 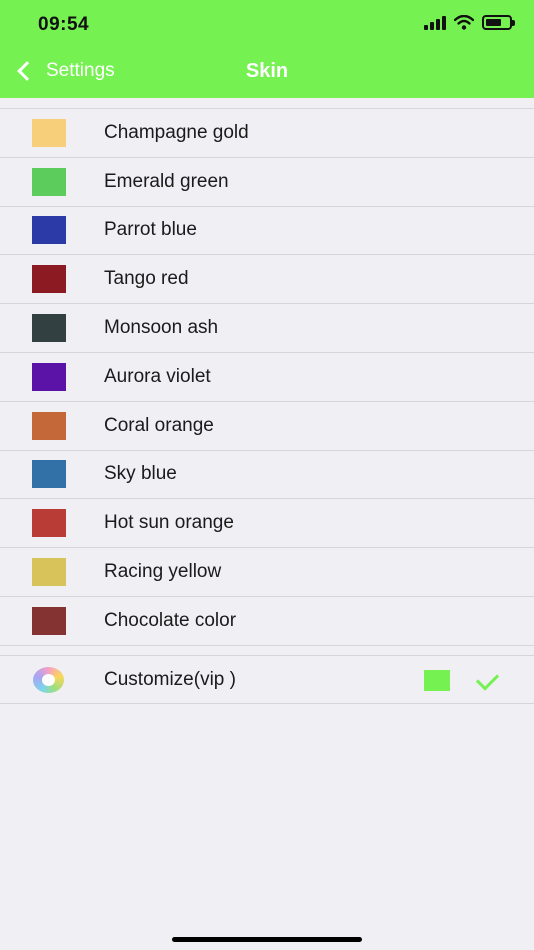 What do you see at coordinates (267, 939) in the screenshot?
I see `home-indicator` at bounding box center [267, 939].